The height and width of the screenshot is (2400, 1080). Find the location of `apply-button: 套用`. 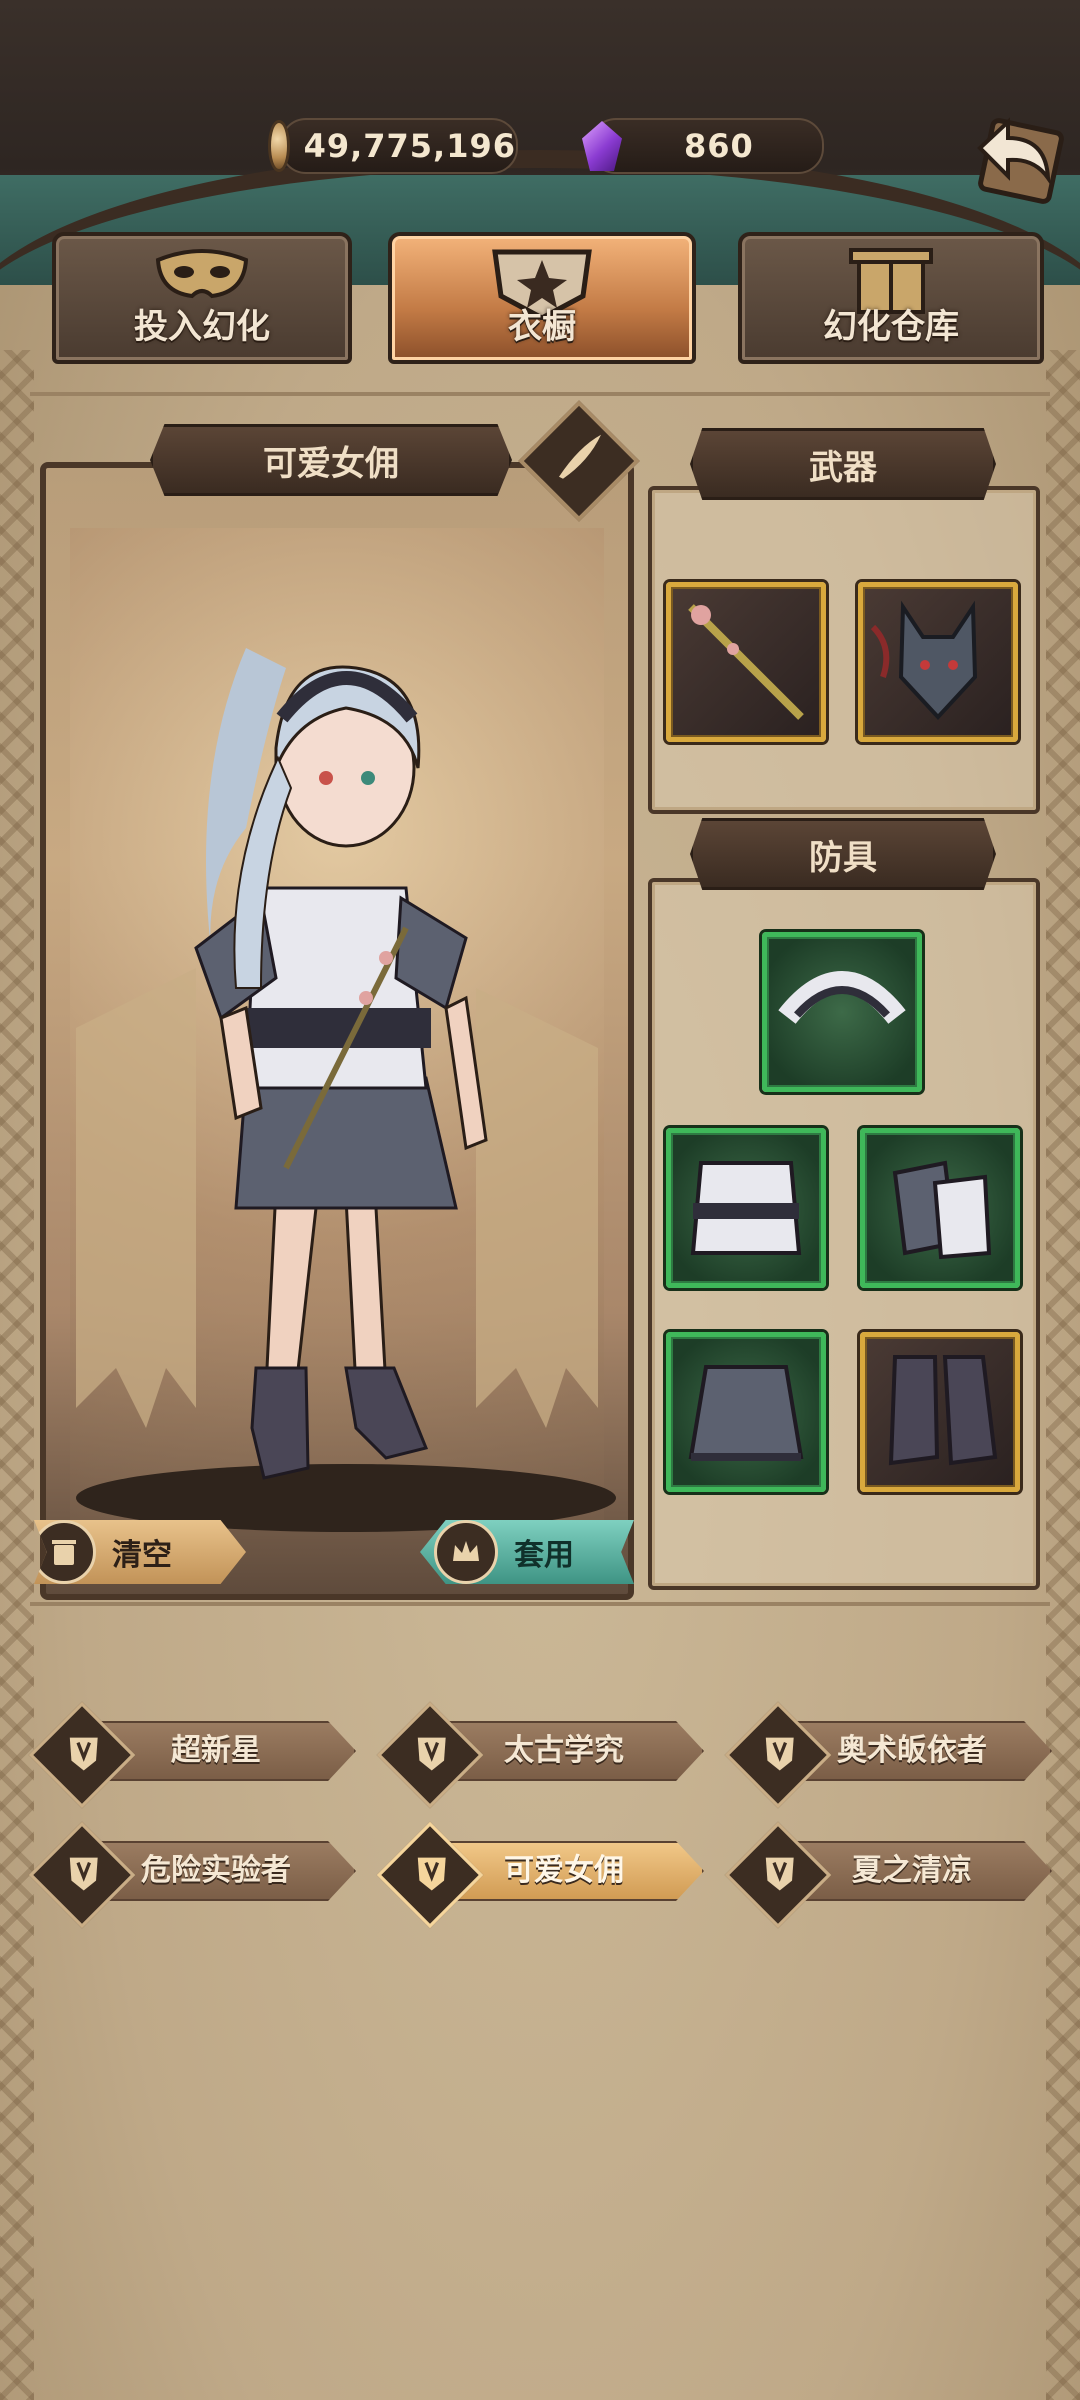

apply-button: 套用 is located at coordinates (527, 1552).